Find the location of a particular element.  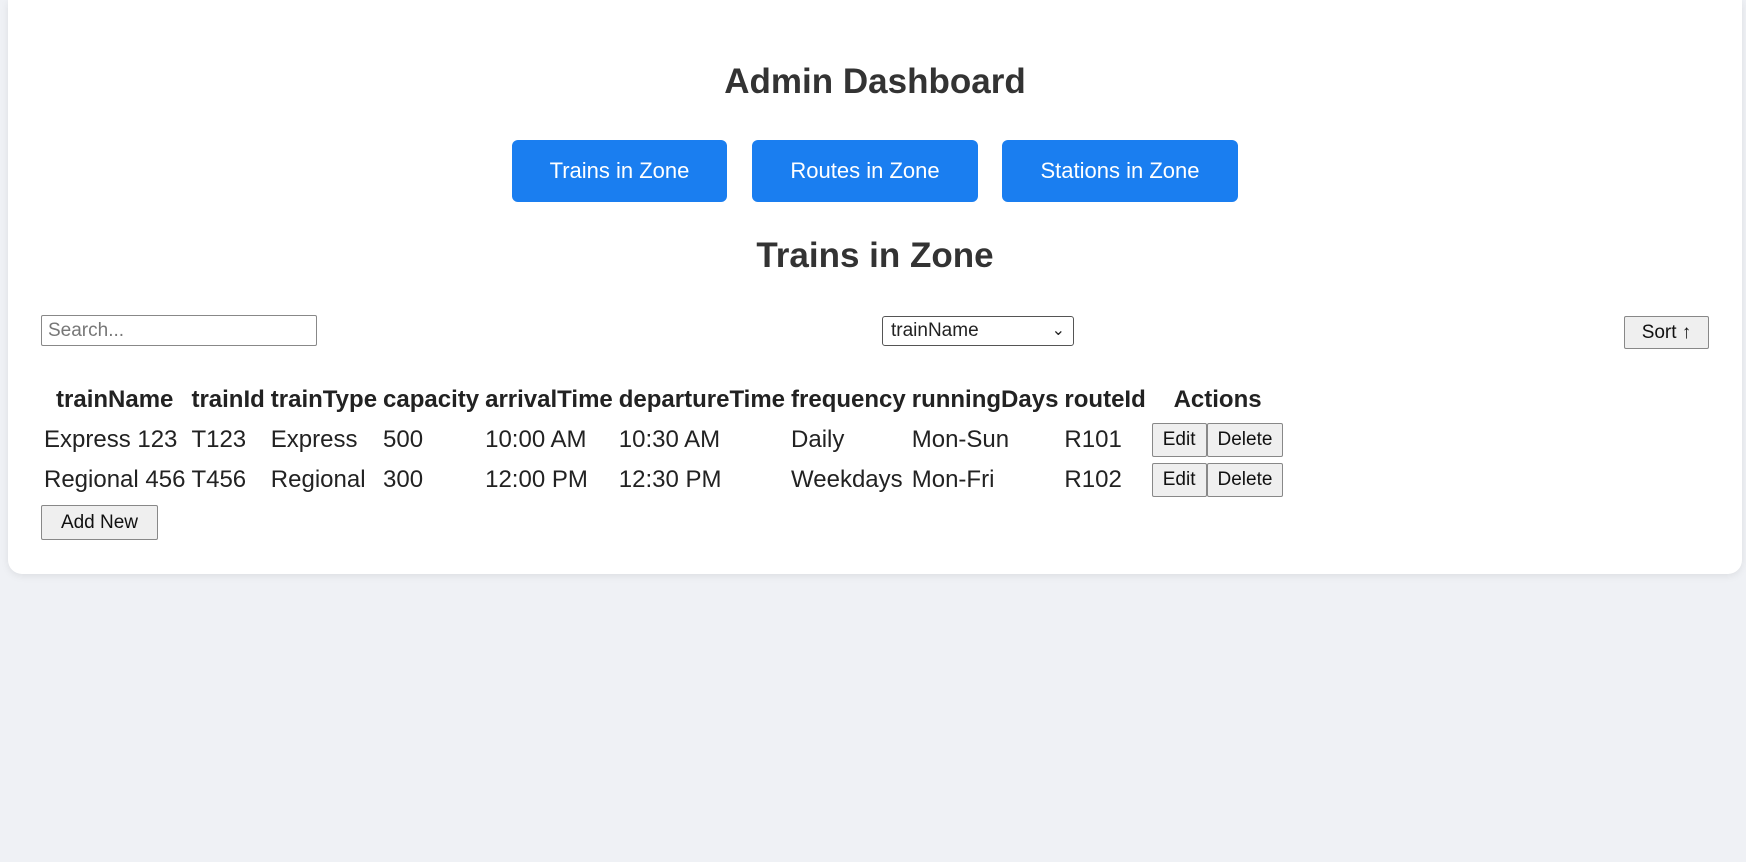

column-header: runningDays is located at coordinates (985, 399).